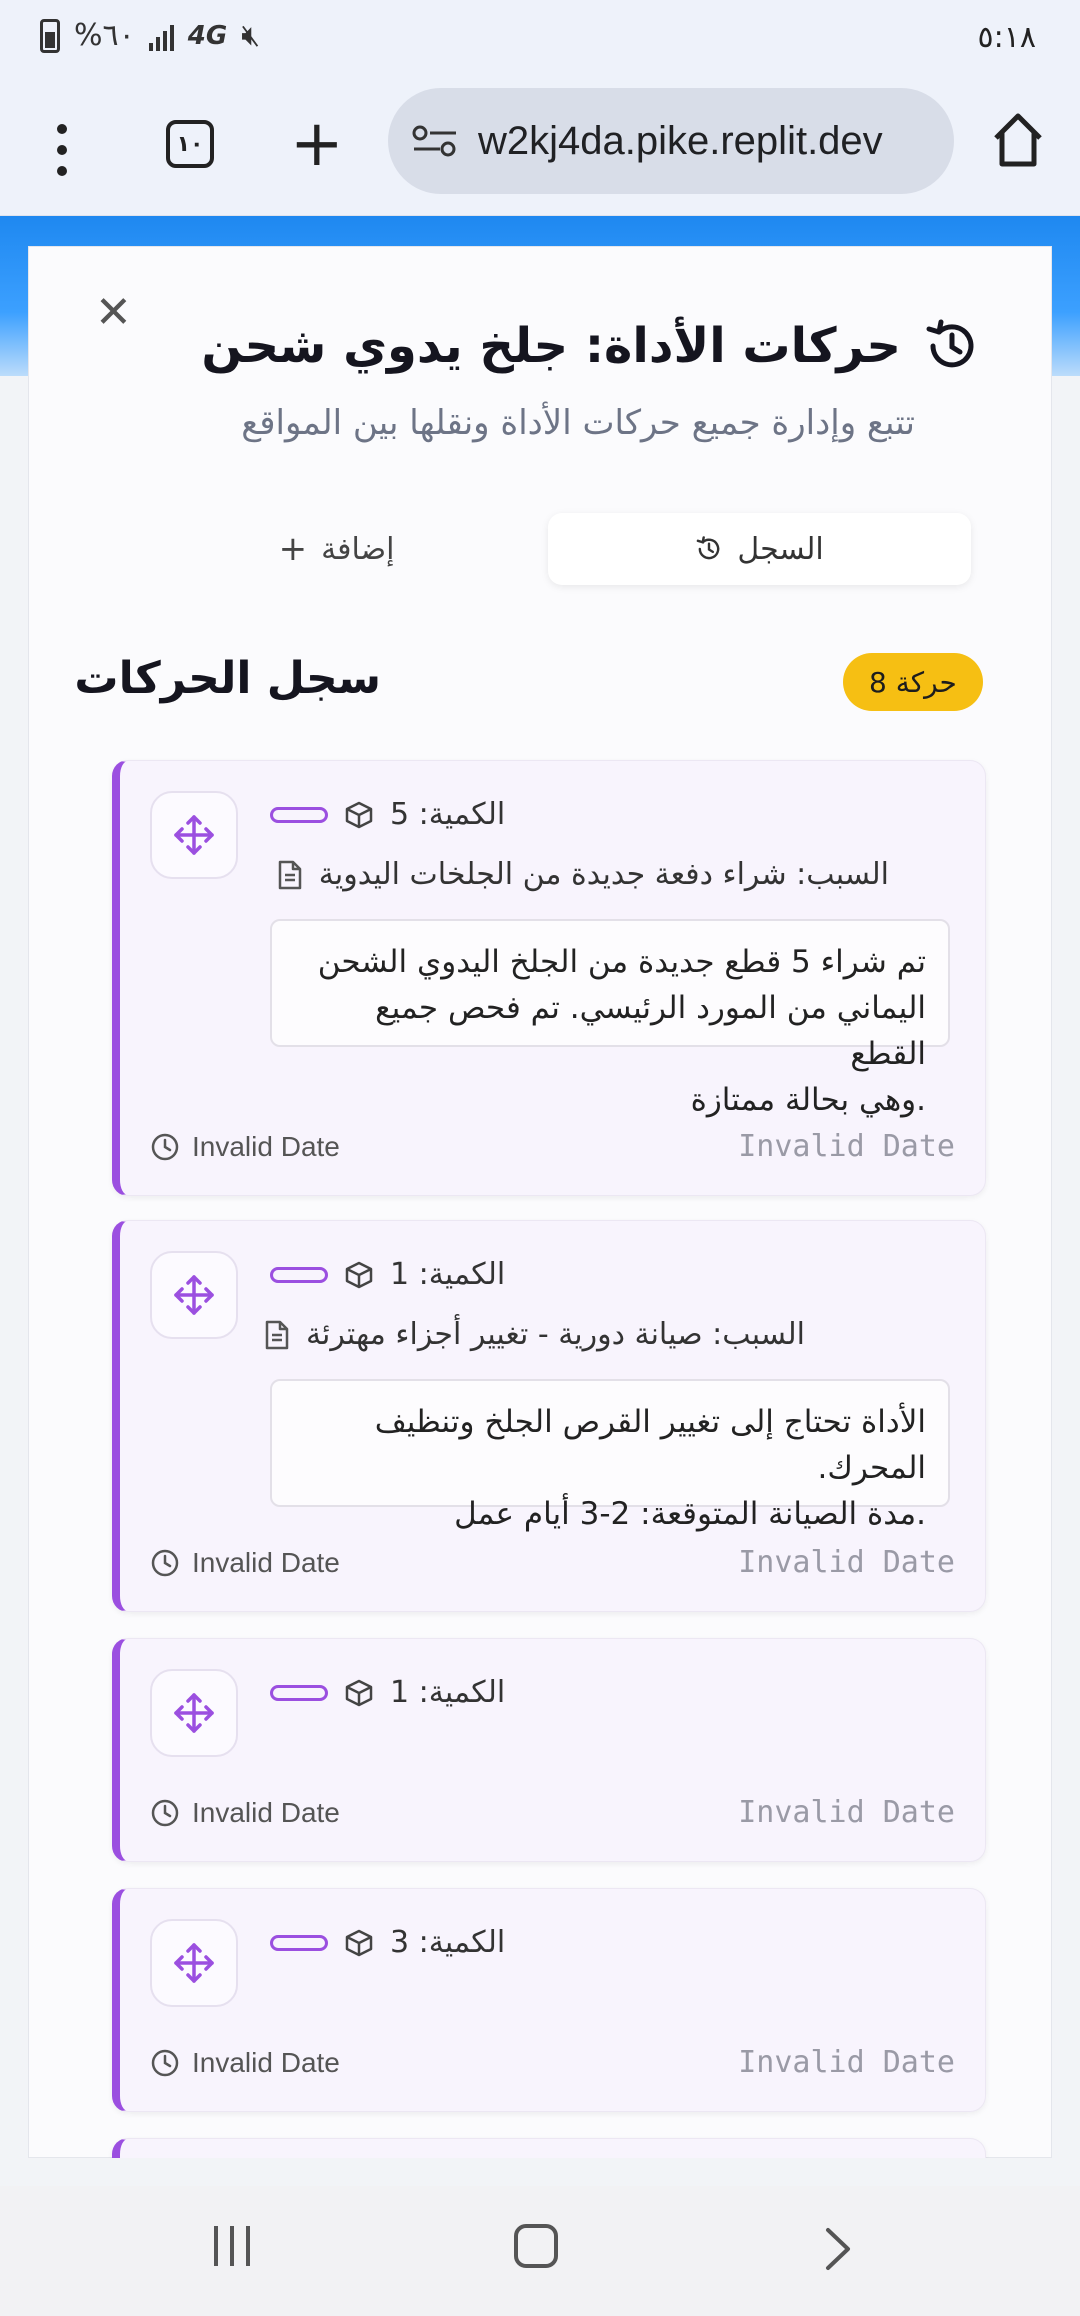 Image resolution: width=1080 pixels, height=2316 pixels. I want to click on browser-toolbar: ١٠ + w2kj4da.pike.replit.dev, so click(540, 149).